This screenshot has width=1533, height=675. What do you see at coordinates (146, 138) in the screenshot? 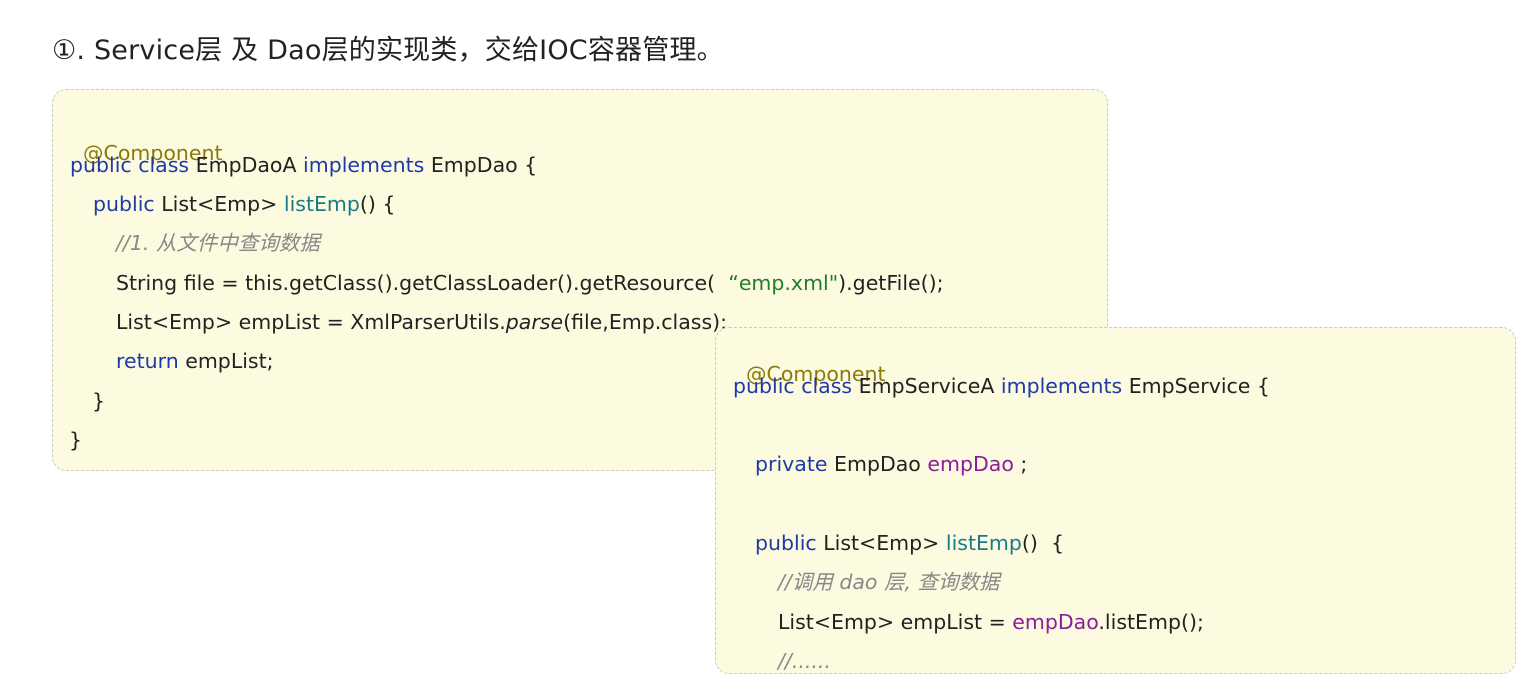
I see `dao-annotation-line: @Component` at bounding box center [146, 138].